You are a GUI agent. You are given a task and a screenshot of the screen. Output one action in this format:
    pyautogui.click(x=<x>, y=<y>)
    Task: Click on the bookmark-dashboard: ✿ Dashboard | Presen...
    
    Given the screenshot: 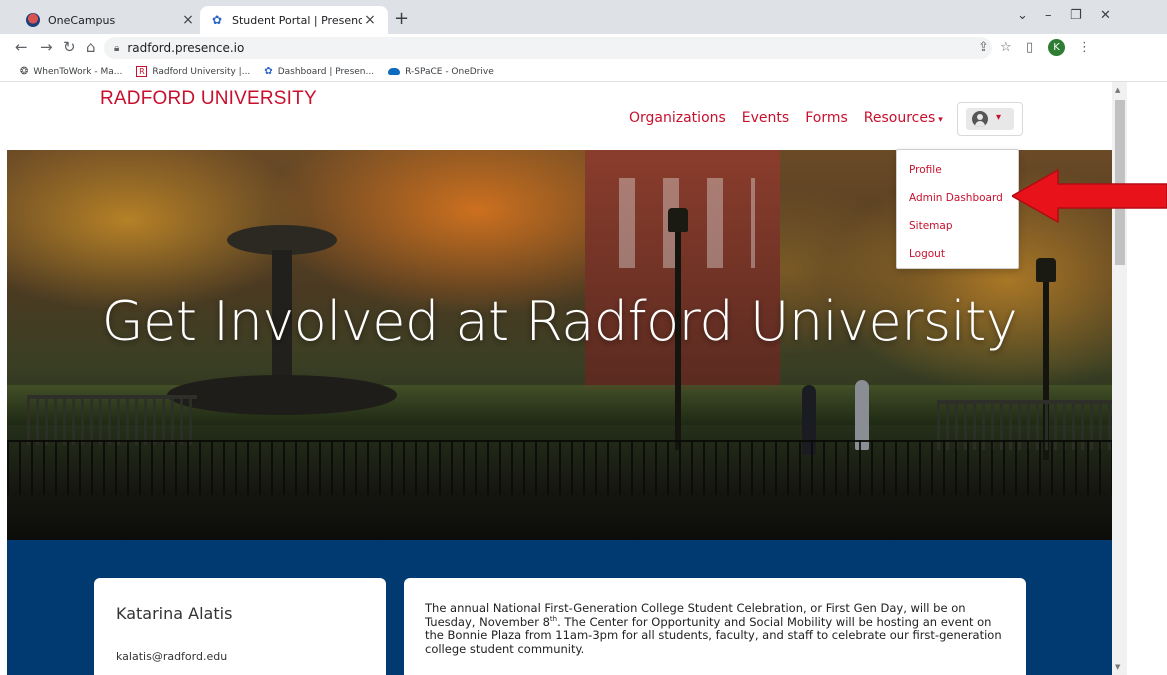 What is the action you would take?
    pyautogui.click(x=319, y=71)
    